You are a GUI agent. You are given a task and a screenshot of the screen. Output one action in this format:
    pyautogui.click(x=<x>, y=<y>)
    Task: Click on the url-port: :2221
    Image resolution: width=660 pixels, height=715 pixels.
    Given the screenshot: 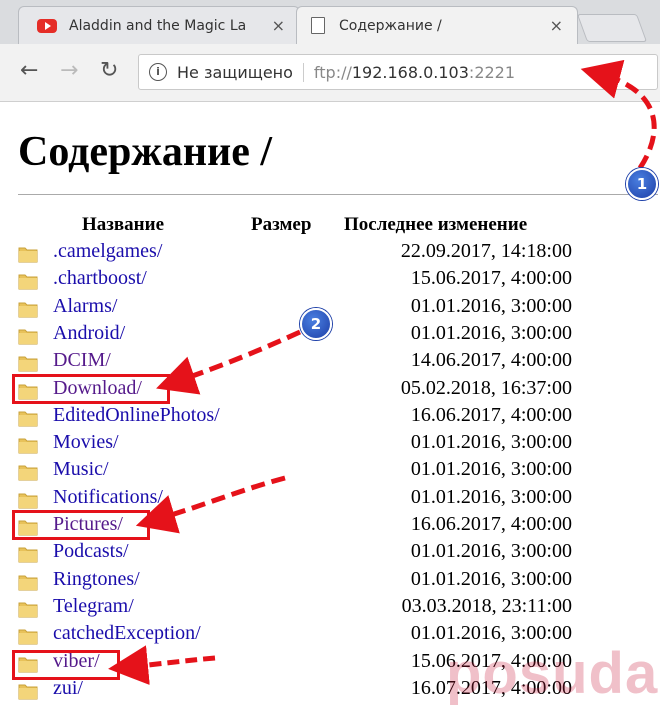 What is the action you would take?
    pyautogui.click(x=492, y=72)
    